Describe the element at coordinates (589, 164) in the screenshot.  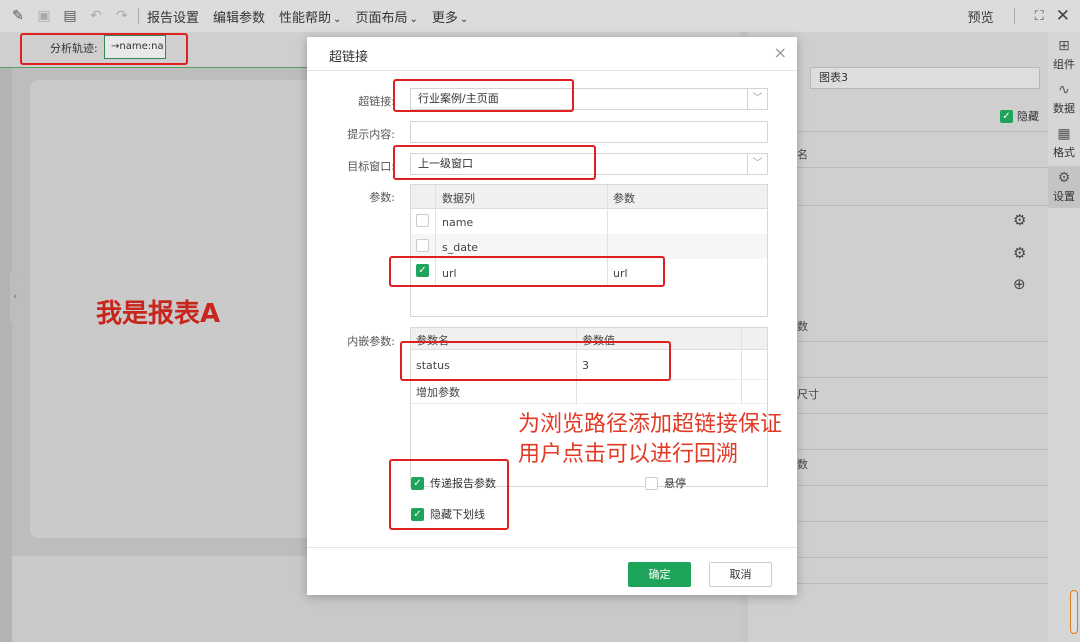
I see `target-window-select: 上一级窗口 ﹀` at that location.